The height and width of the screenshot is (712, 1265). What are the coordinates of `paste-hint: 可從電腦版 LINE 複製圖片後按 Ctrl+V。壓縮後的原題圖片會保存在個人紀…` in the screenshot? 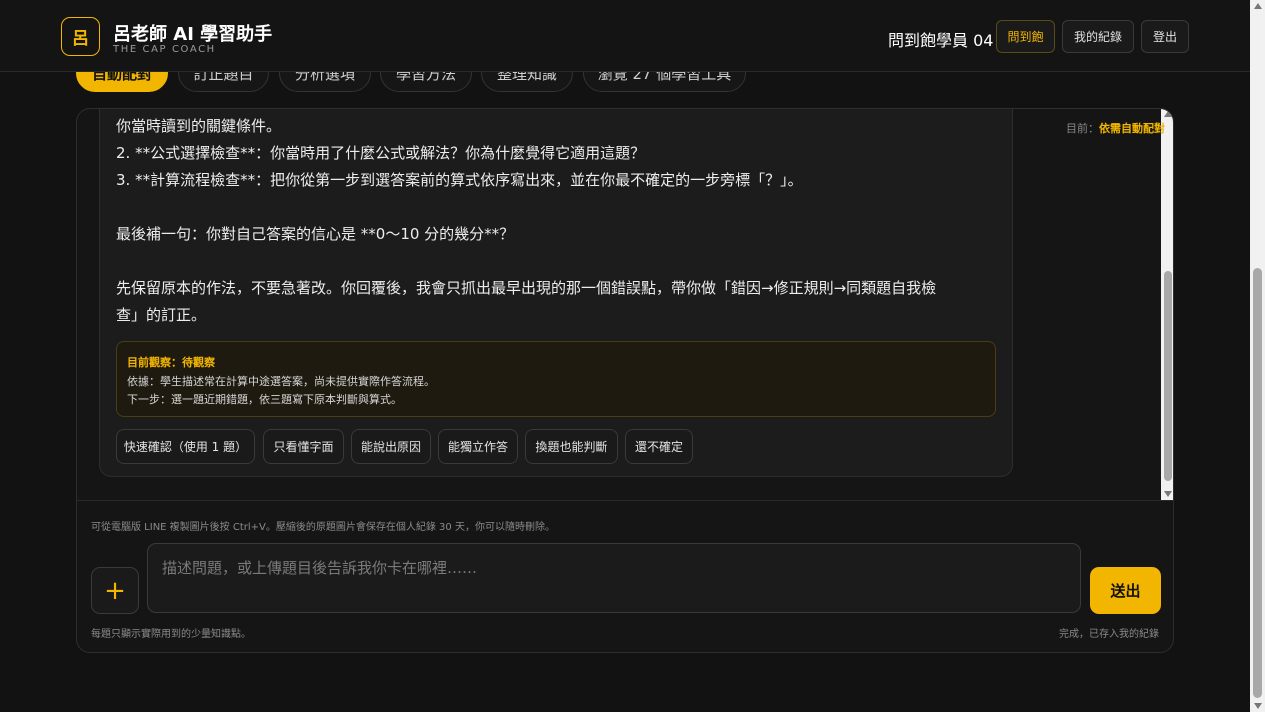 It's located at (323, 527).